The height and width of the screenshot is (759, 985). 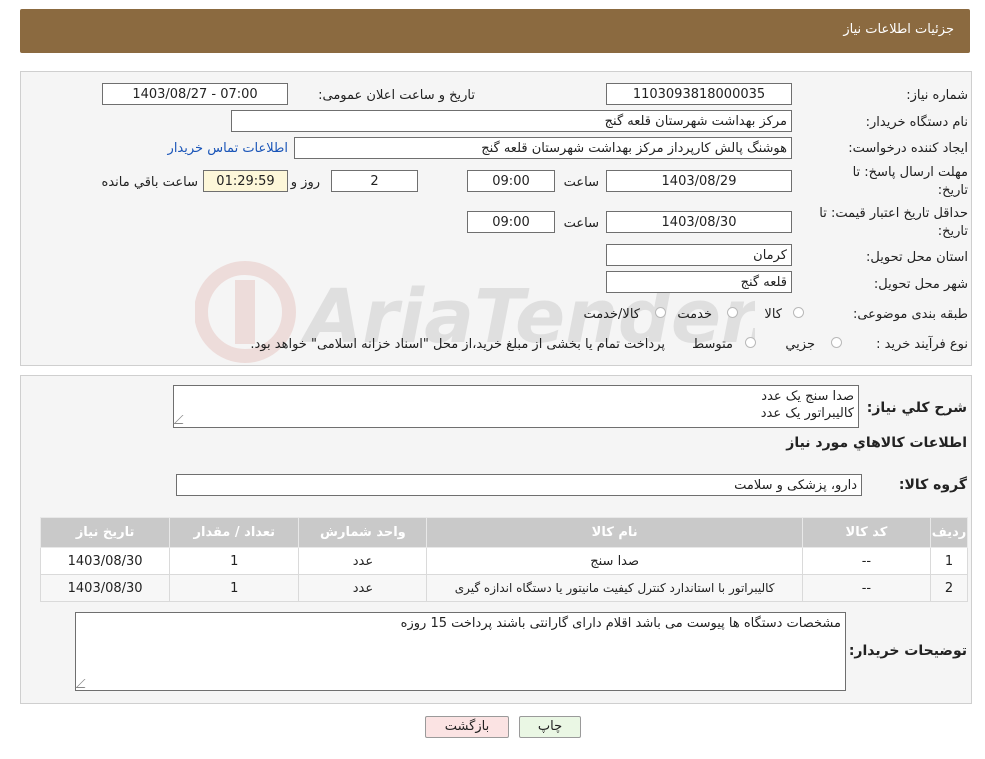 What do you see at coordinates (952, 231) in the screenshot?
I see `validity-label-2: تاریخ:` at bounding box center [952, 231].